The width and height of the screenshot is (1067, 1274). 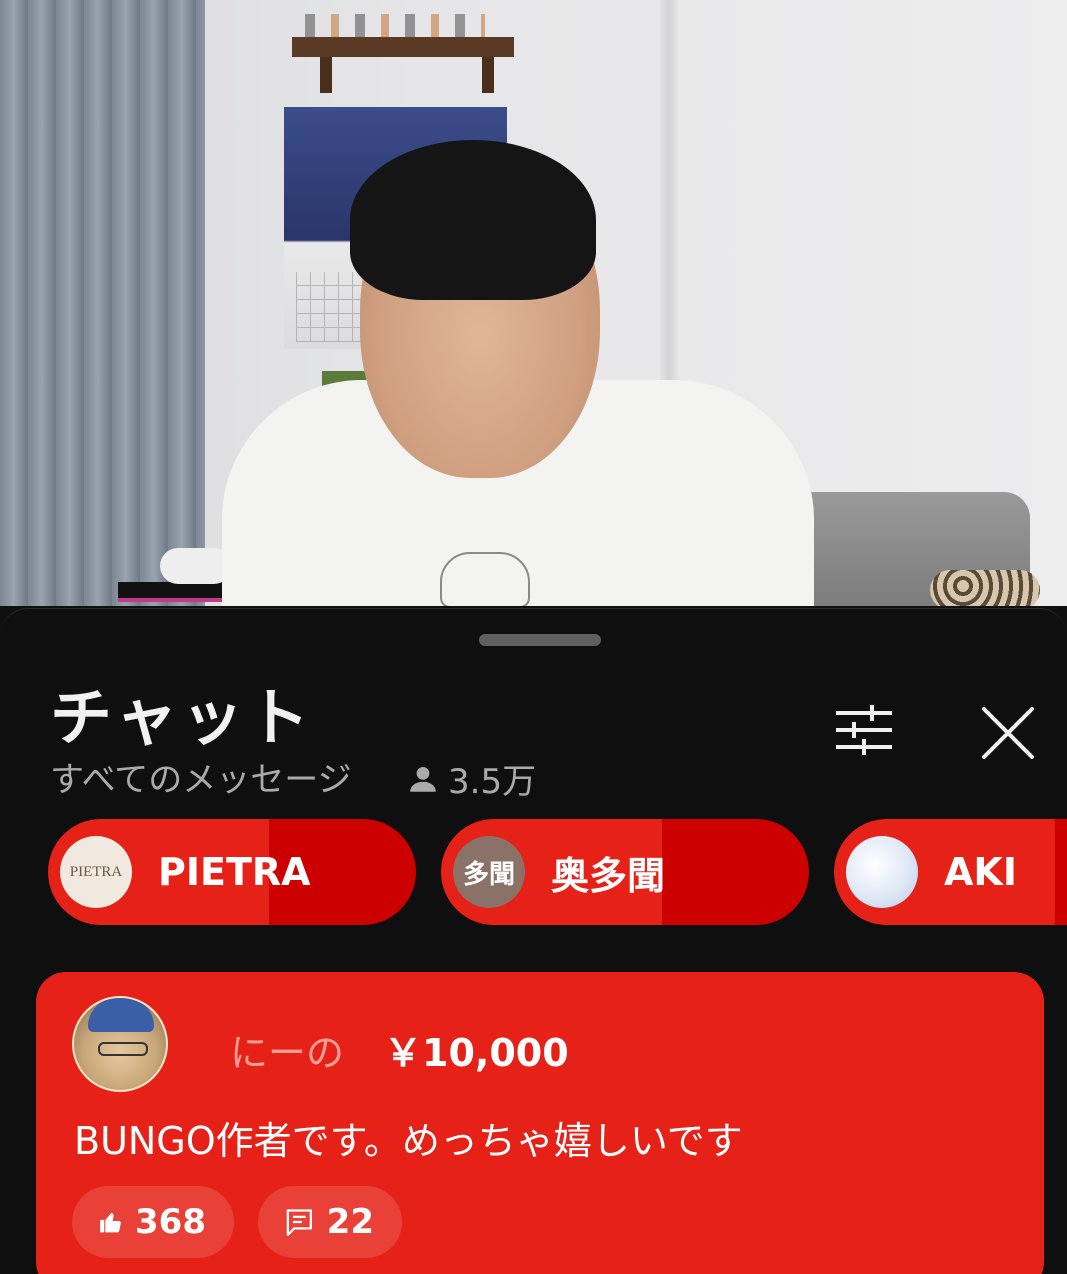 I want to click on filter-settings-icon, so click(x=864, y=730).